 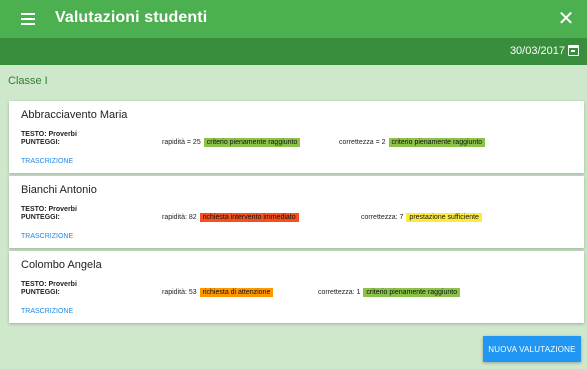 I want to click on accuracy-score: correttezza: 7 prestazione sufficiente, so click(x=421, y=217).